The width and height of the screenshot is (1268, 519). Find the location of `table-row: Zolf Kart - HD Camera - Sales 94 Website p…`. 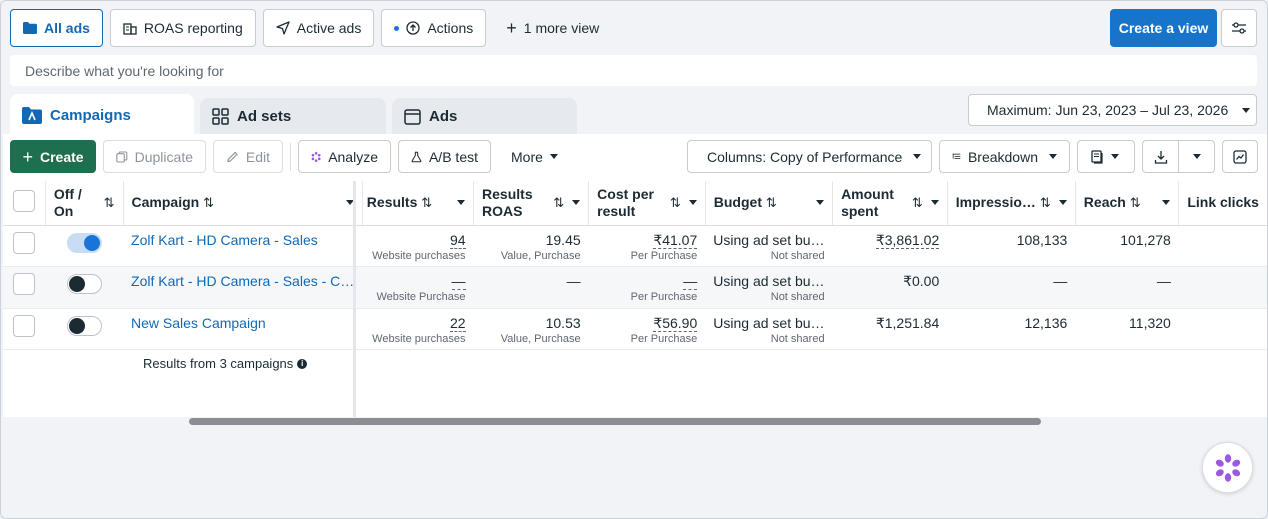

table-row: Zolf Kart - HD Camera - Sales 94 Website p… is located at coordinates (635, 246).